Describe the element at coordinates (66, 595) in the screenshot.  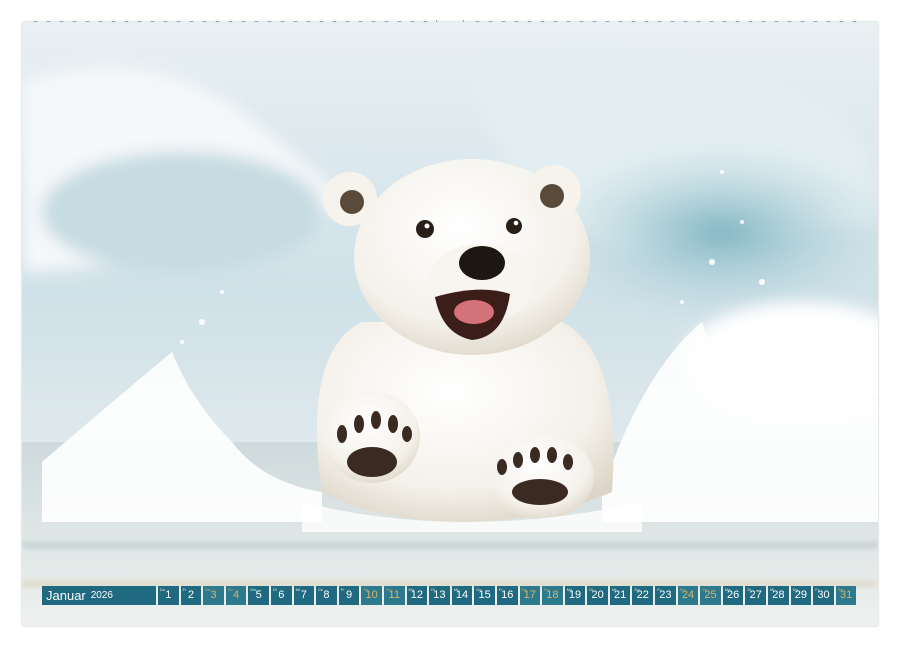
I see `month-name: Januar` at that location.